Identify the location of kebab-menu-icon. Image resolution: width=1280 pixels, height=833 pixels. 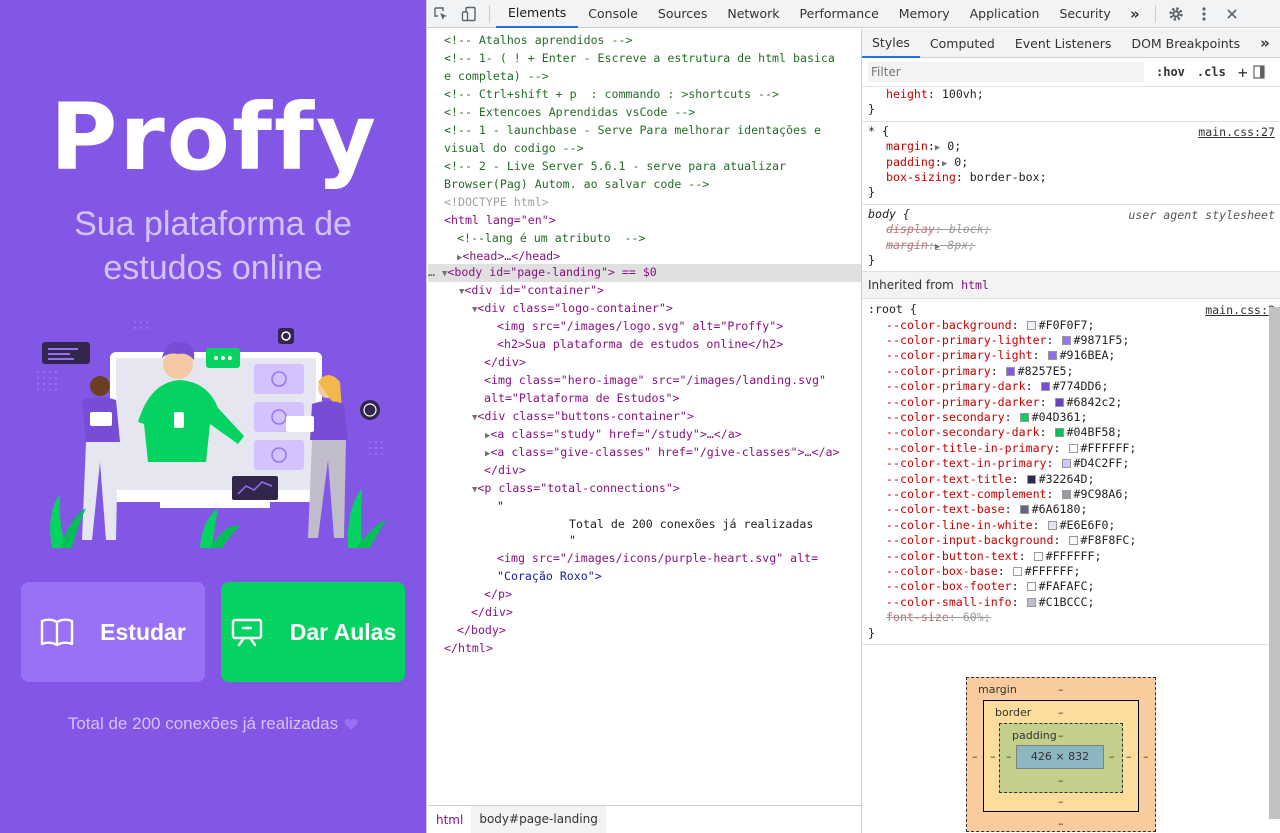
(1204, 14).